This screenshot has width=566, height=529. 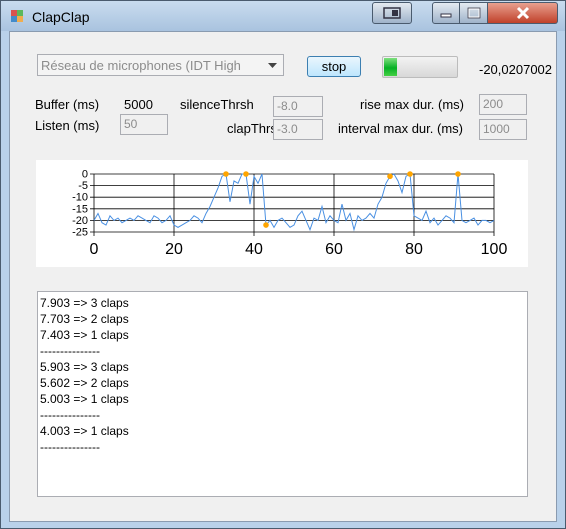 What do you see at coordinates (298, 106) in the screenshot?
I see `silence-threshold-input: -8.0` at bounding box center [298, 106].